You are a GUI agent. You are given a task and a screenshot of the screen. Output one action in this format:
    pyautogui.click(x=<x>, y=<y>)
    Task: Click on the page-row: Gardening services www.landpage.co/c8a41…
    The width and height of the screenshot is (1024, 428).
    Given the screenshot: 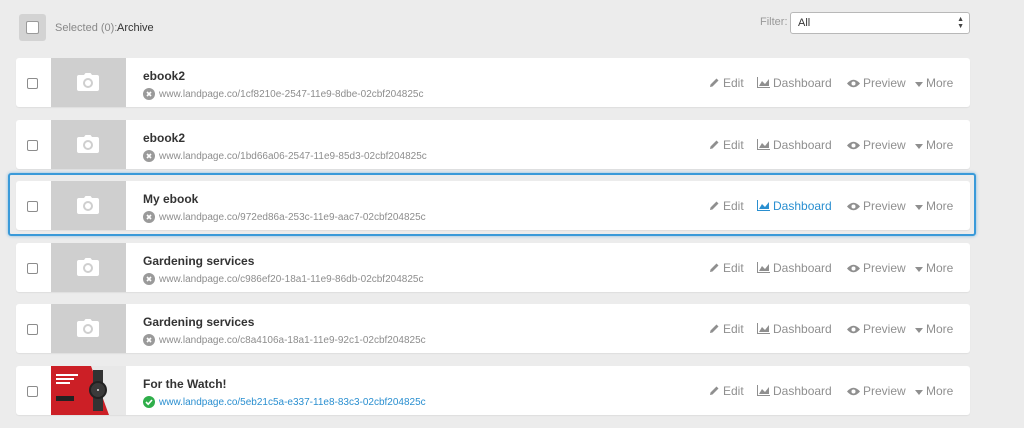 What is the action you would take?
    pyautogui.click(x=493, y=328)
    